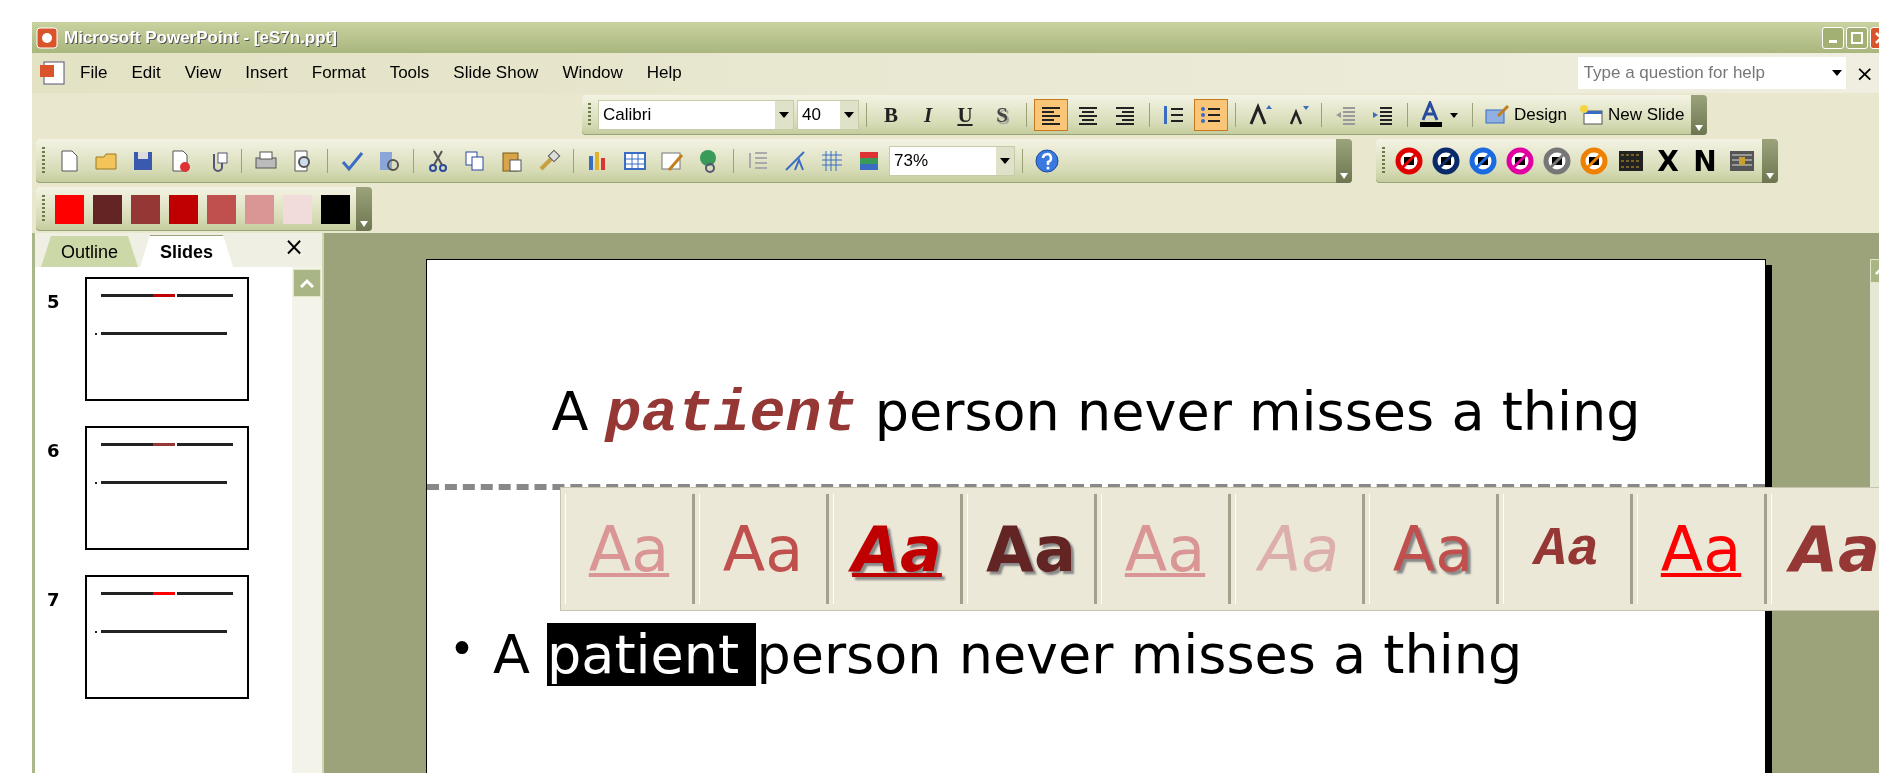 This screenshot has height=773, width=1879. I want to click on italic-button: I, so click(928, 115).